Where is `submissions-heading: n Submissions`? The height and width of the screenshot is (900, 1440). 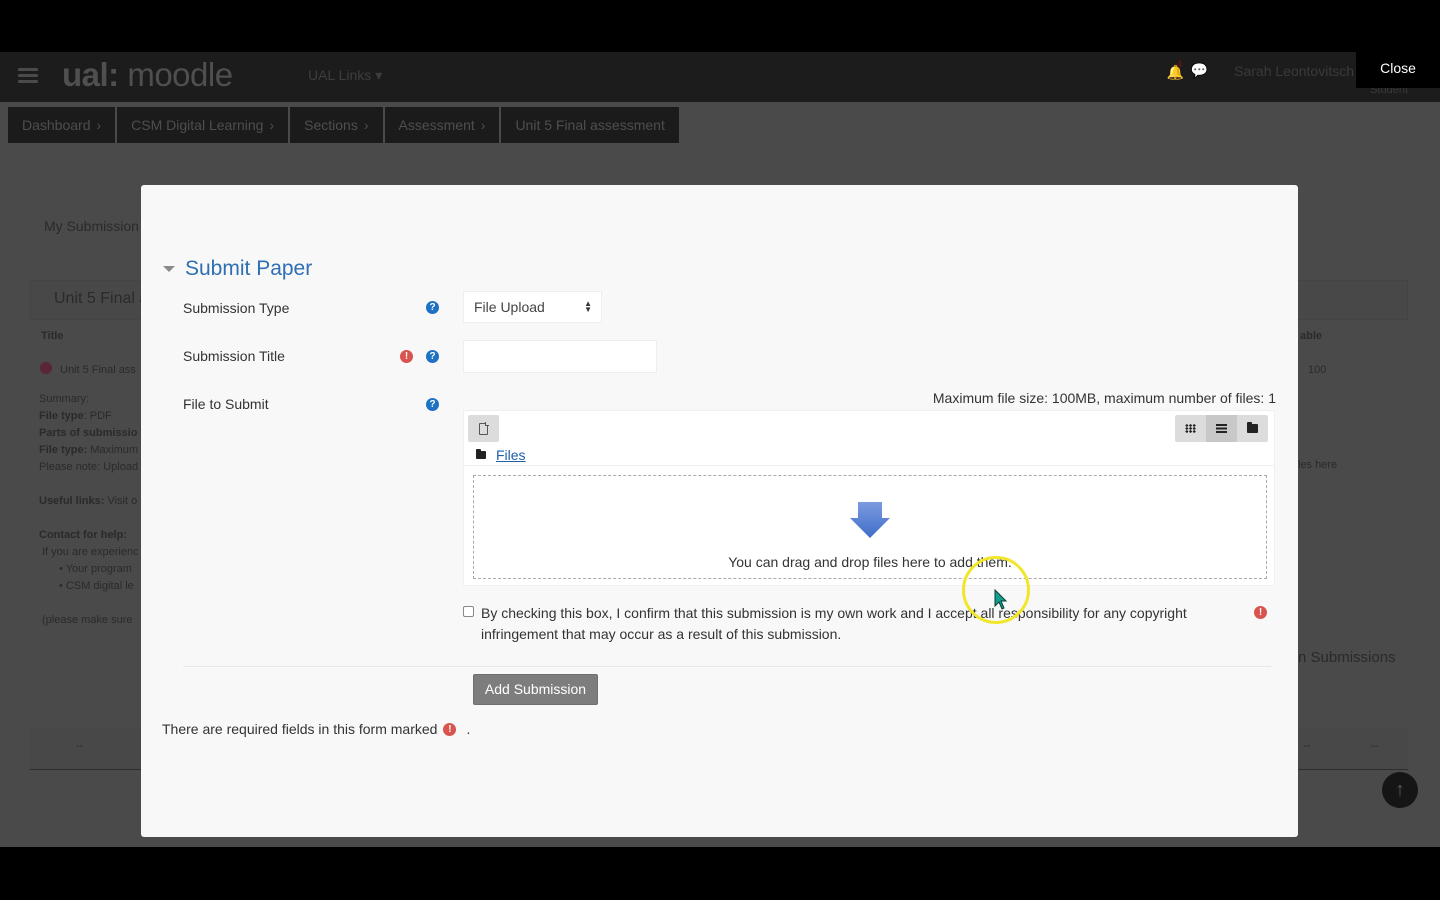
submissions-heading: n Submissions is located at coordinates (1347, 657).